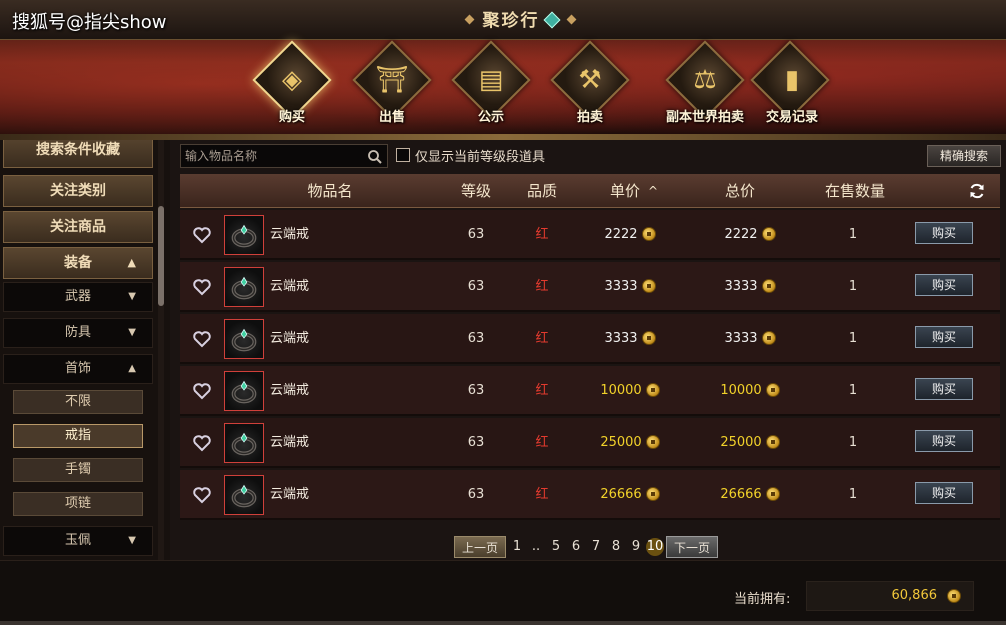 This screenshot has height=625, width=1006. I want to click on page-link: 6, so click(576, 547).